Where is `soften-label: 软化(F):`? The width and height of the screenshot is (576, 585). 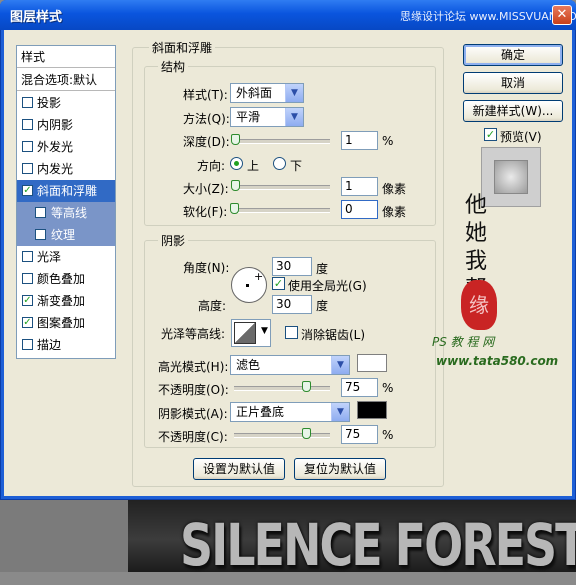
soften-label: 软化(F): is located at coordinates (205, 212).